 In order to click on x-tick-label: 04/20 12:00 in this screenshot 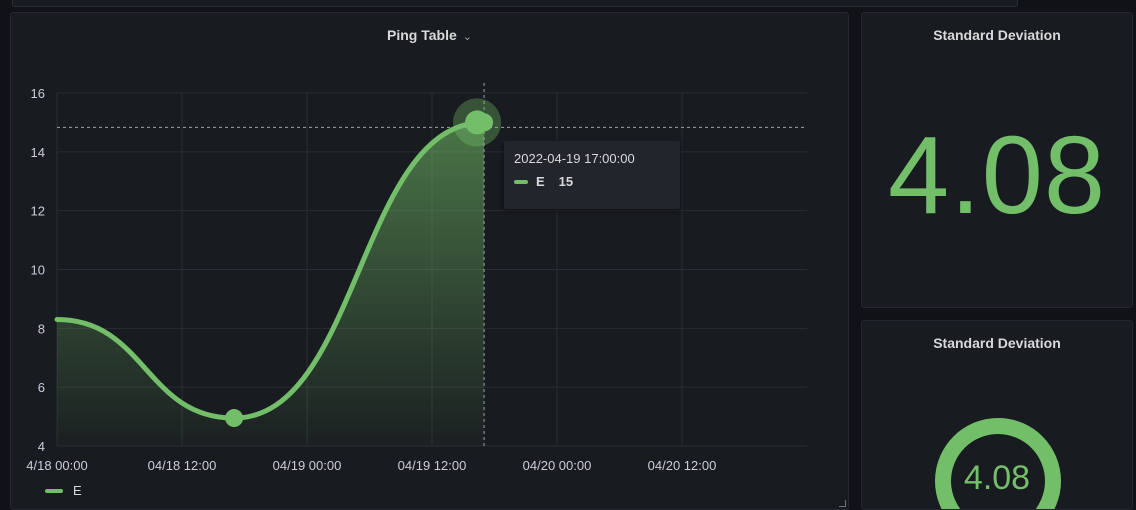, I will do `click(682, 465)`.